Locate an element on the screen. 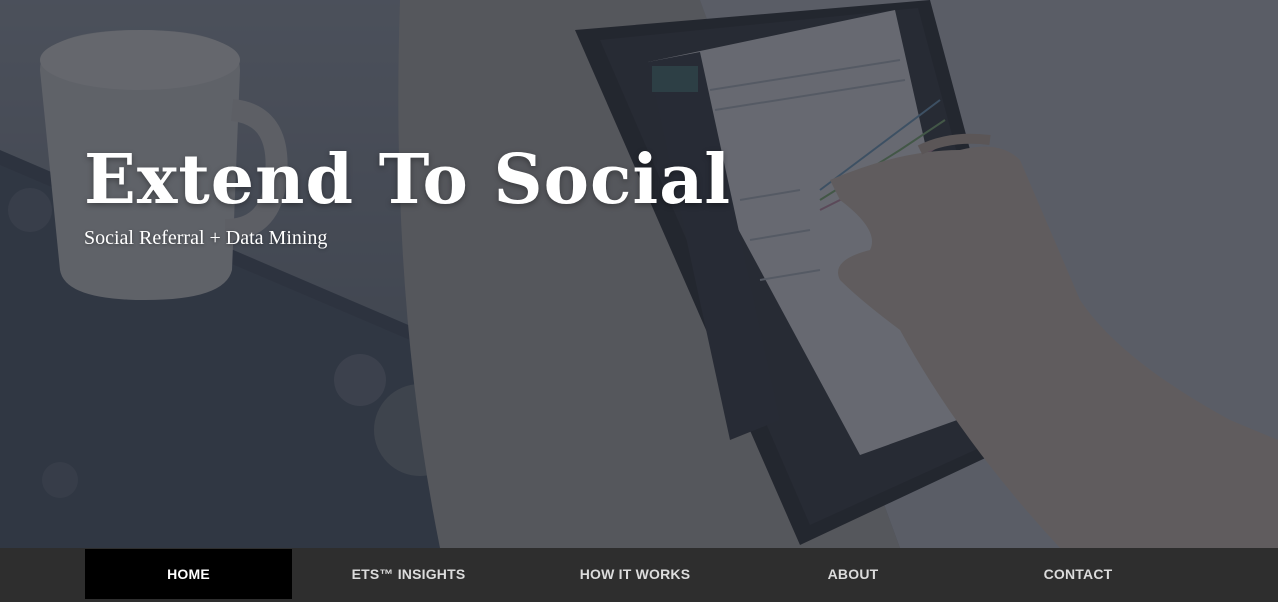  nav-item-about: ABOUT is located at coordinates (853, 574).